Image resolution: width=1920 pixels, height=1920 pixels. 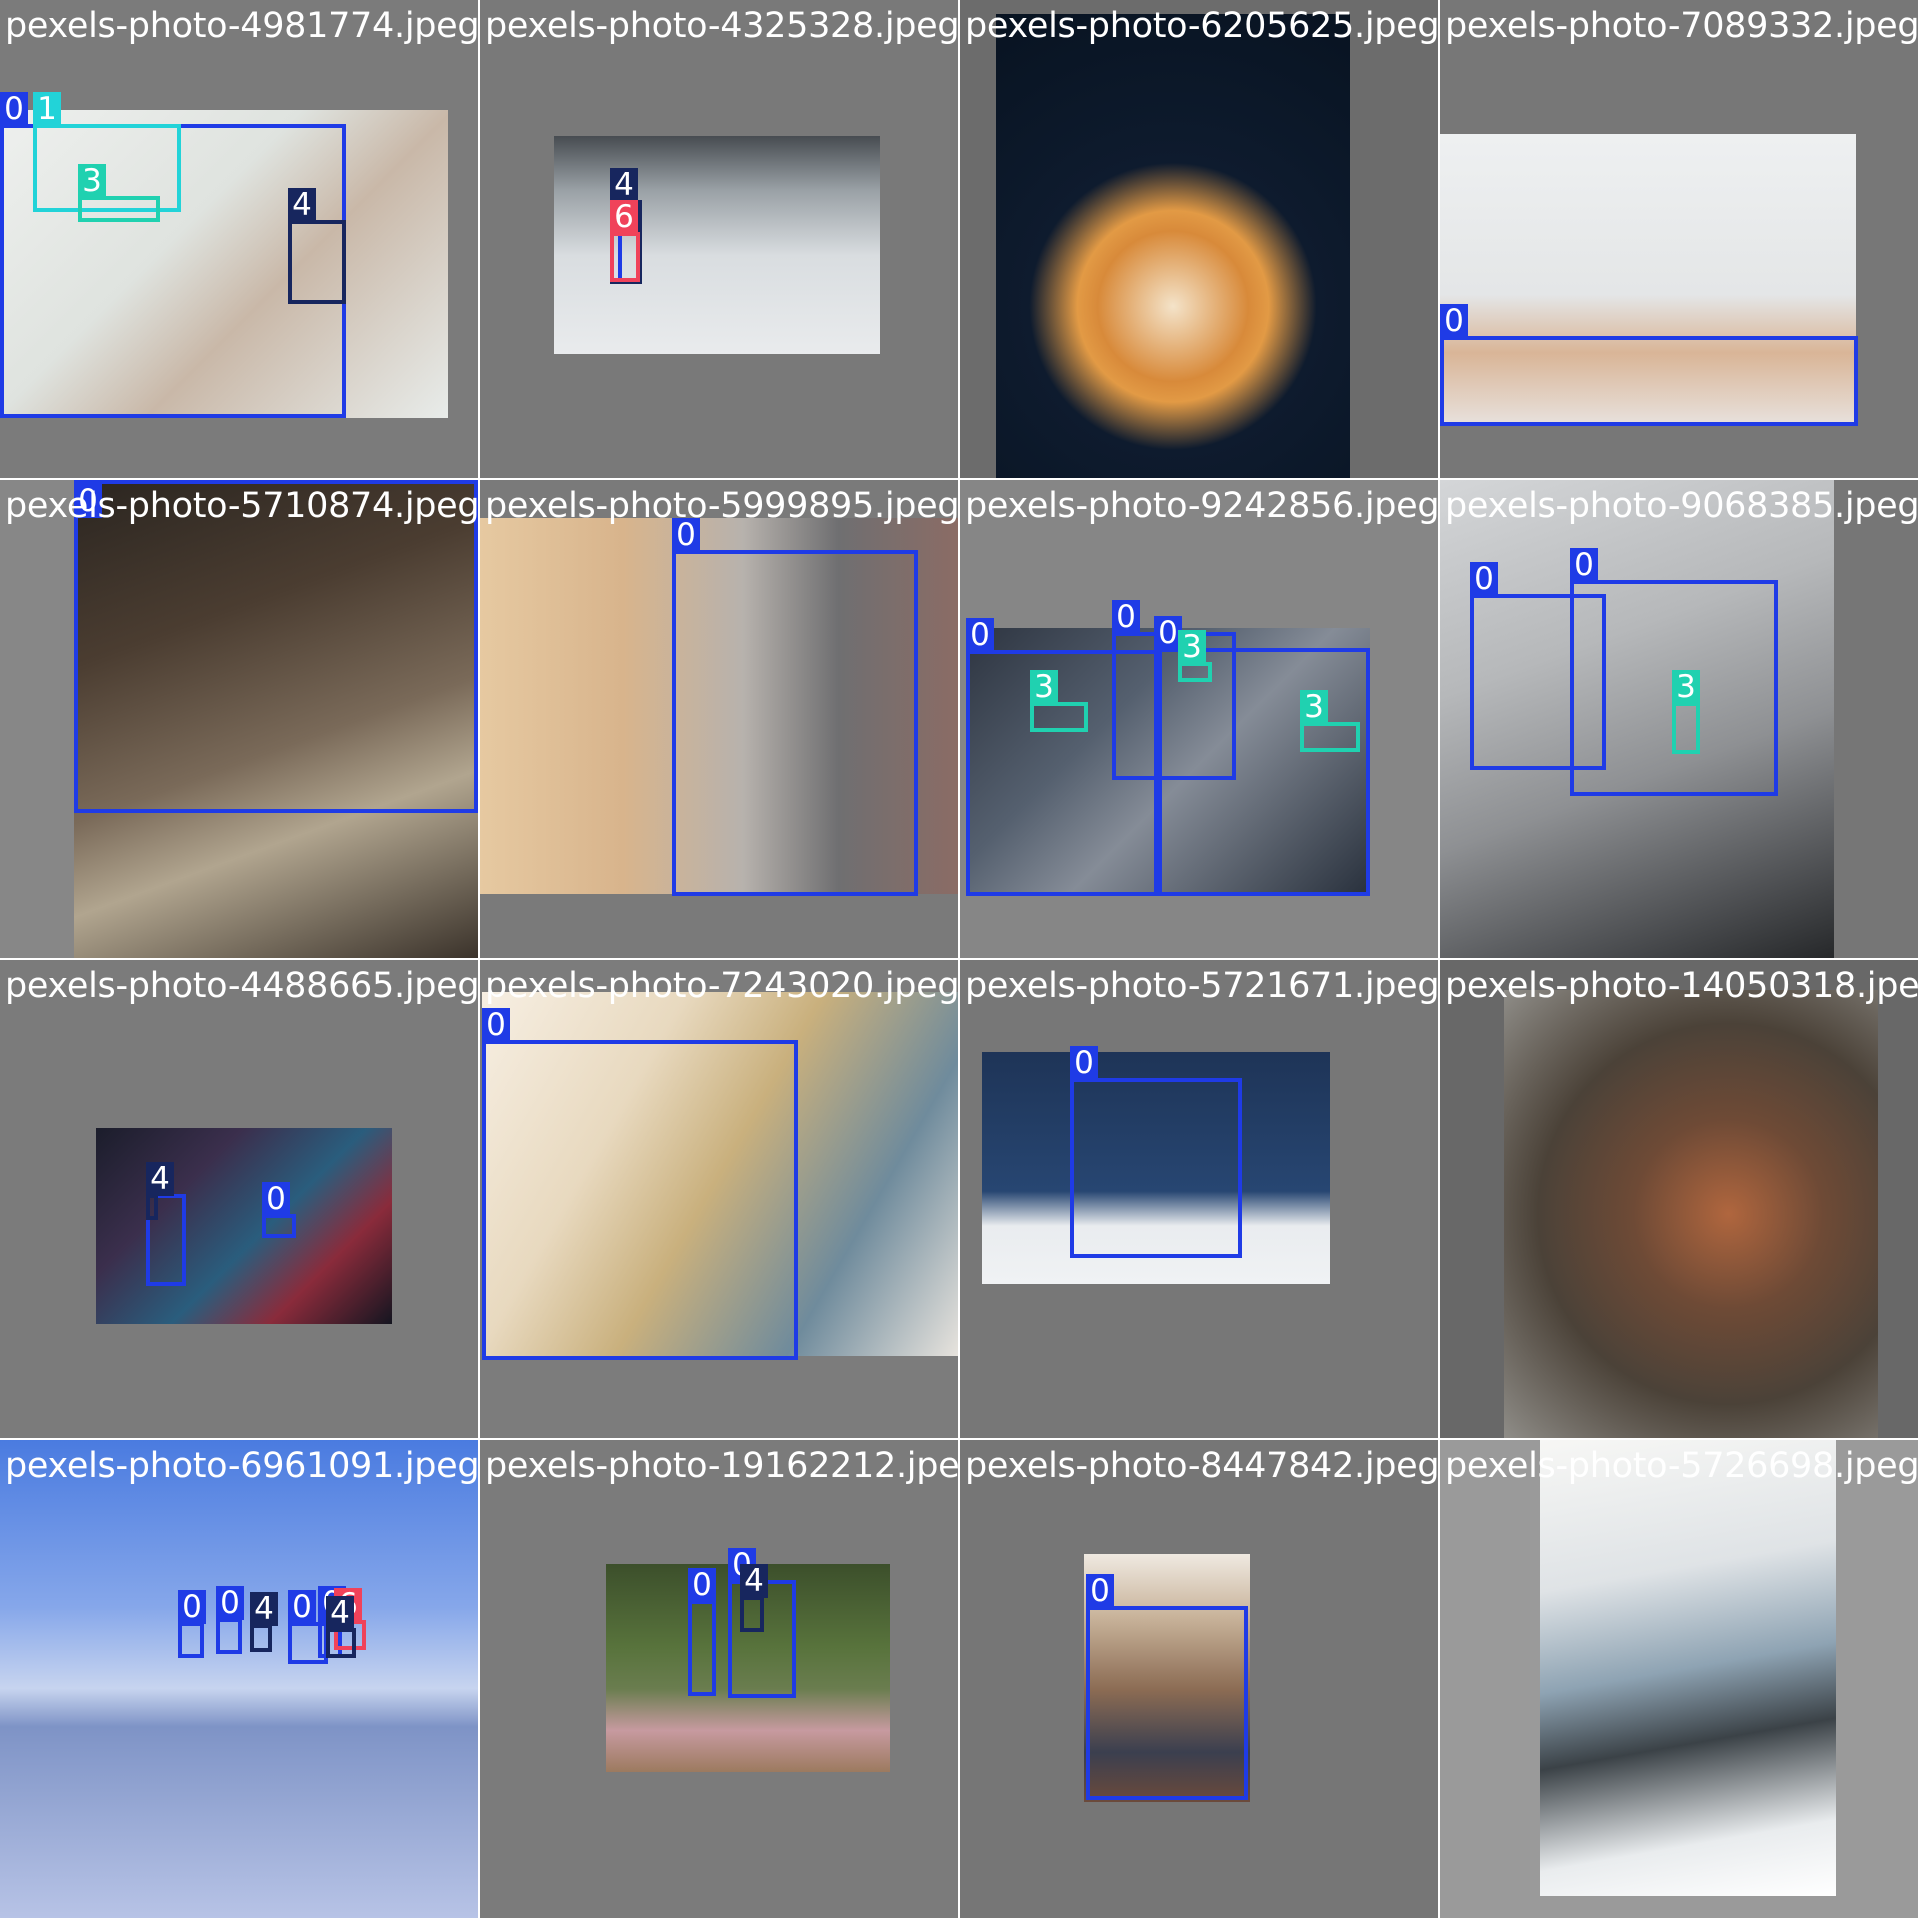 What do you see at coordinates (1679, 239) in the screenshot?
I see `image-tile: pexels-photo-7089332.jpeg 0` at bounding box center [1679, 239].